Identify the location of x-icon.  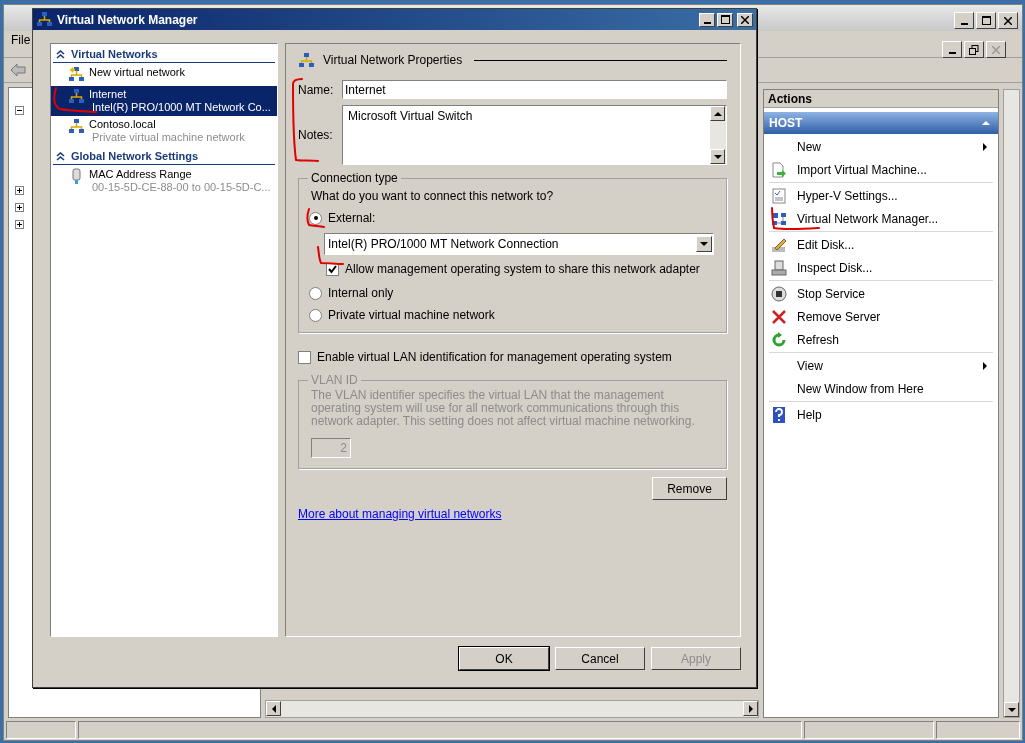
(779, 316).